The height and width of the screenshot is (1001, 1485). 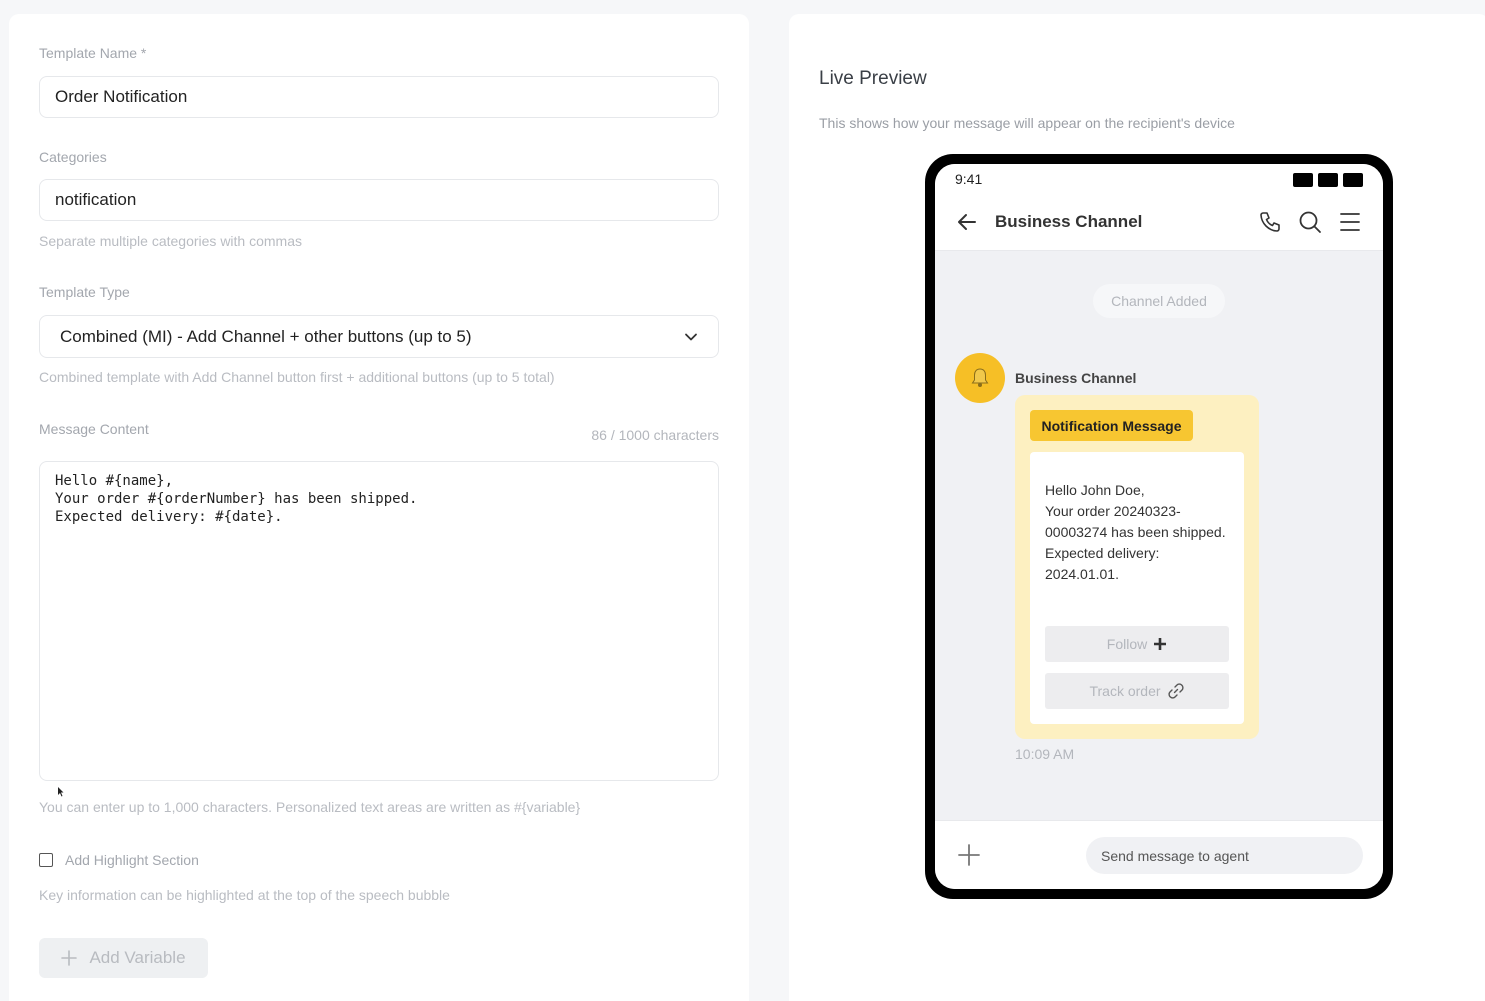 I want to click on notification-tag: Notification Message, so click(x=1111, y=425).